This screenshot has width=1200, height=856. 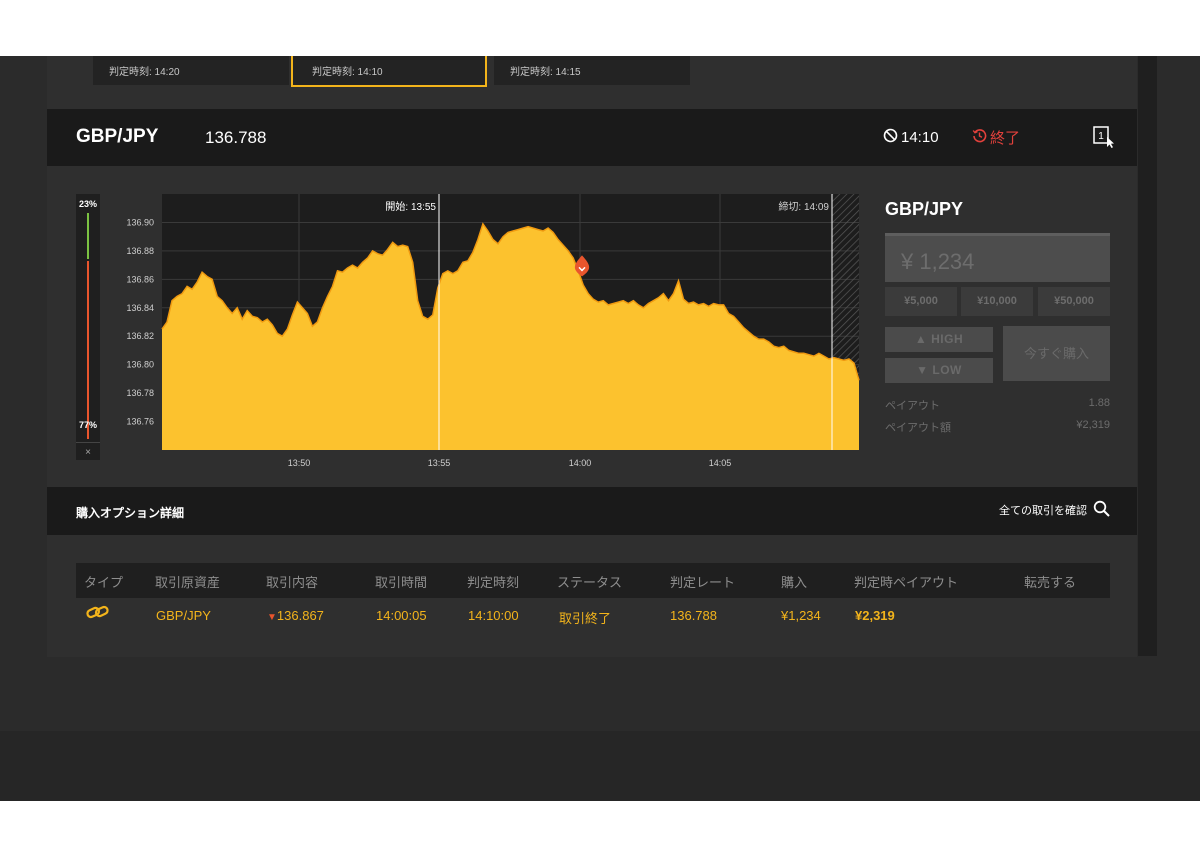 What do you see at coordinates (592, 137) in the screenshot?
I see `asset-header: GBP/JPY 136.788 14:10 終了 1` at bounding box center [592, 137].